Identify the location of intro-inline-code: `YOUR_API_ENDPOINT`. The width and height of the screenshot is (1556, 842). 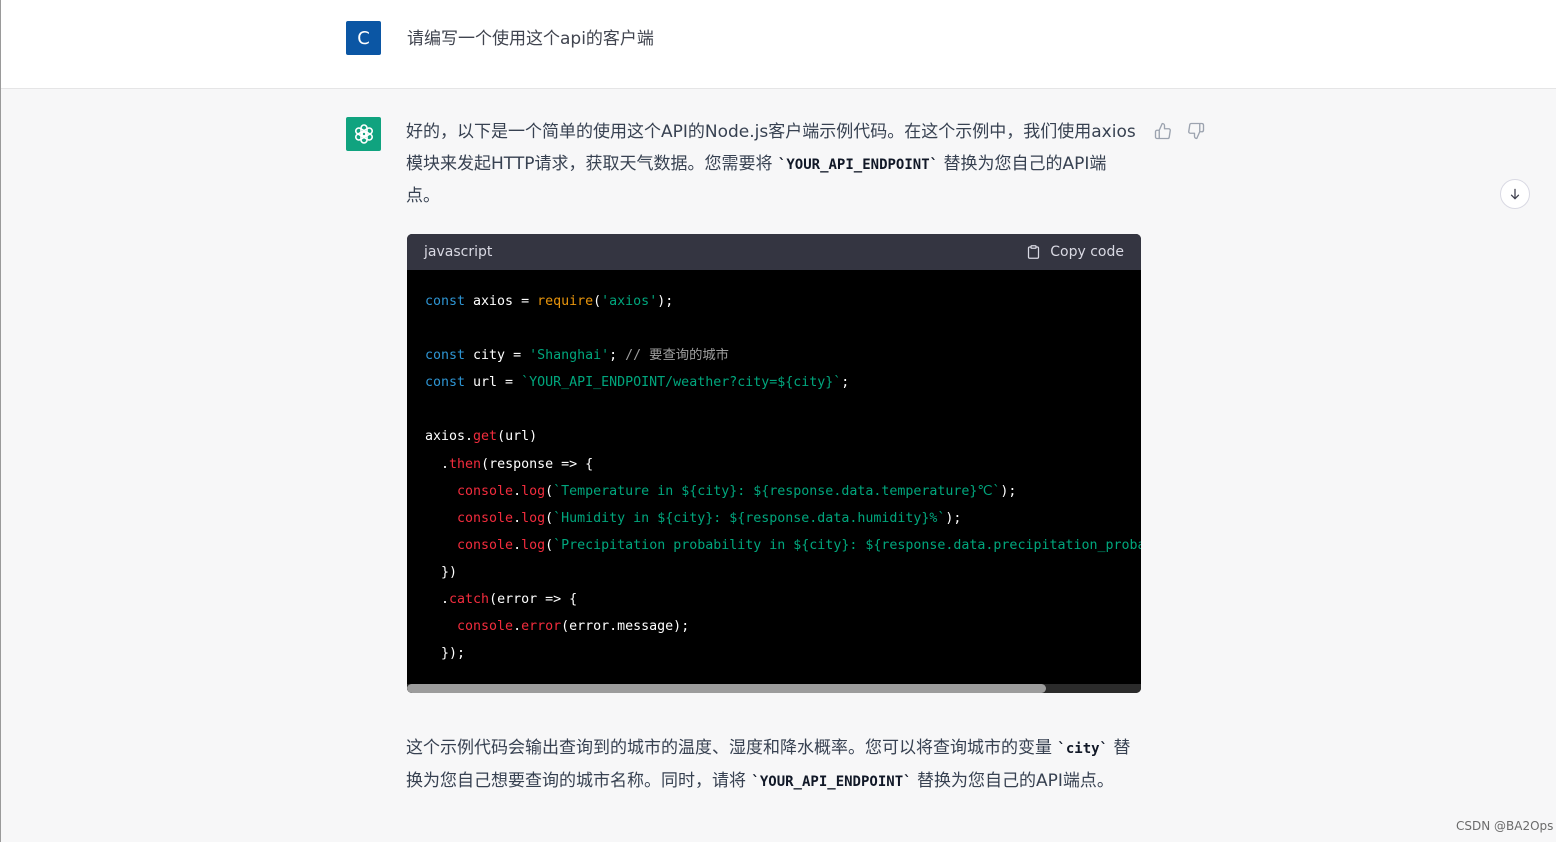
(858, 164).